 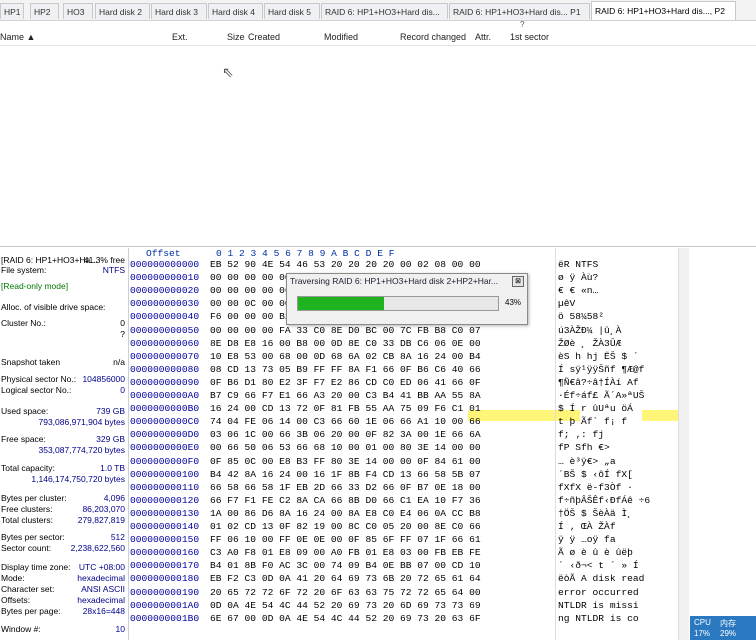 I want to click on hex-offset: 0000000000D0, so click(x=165, y=435).